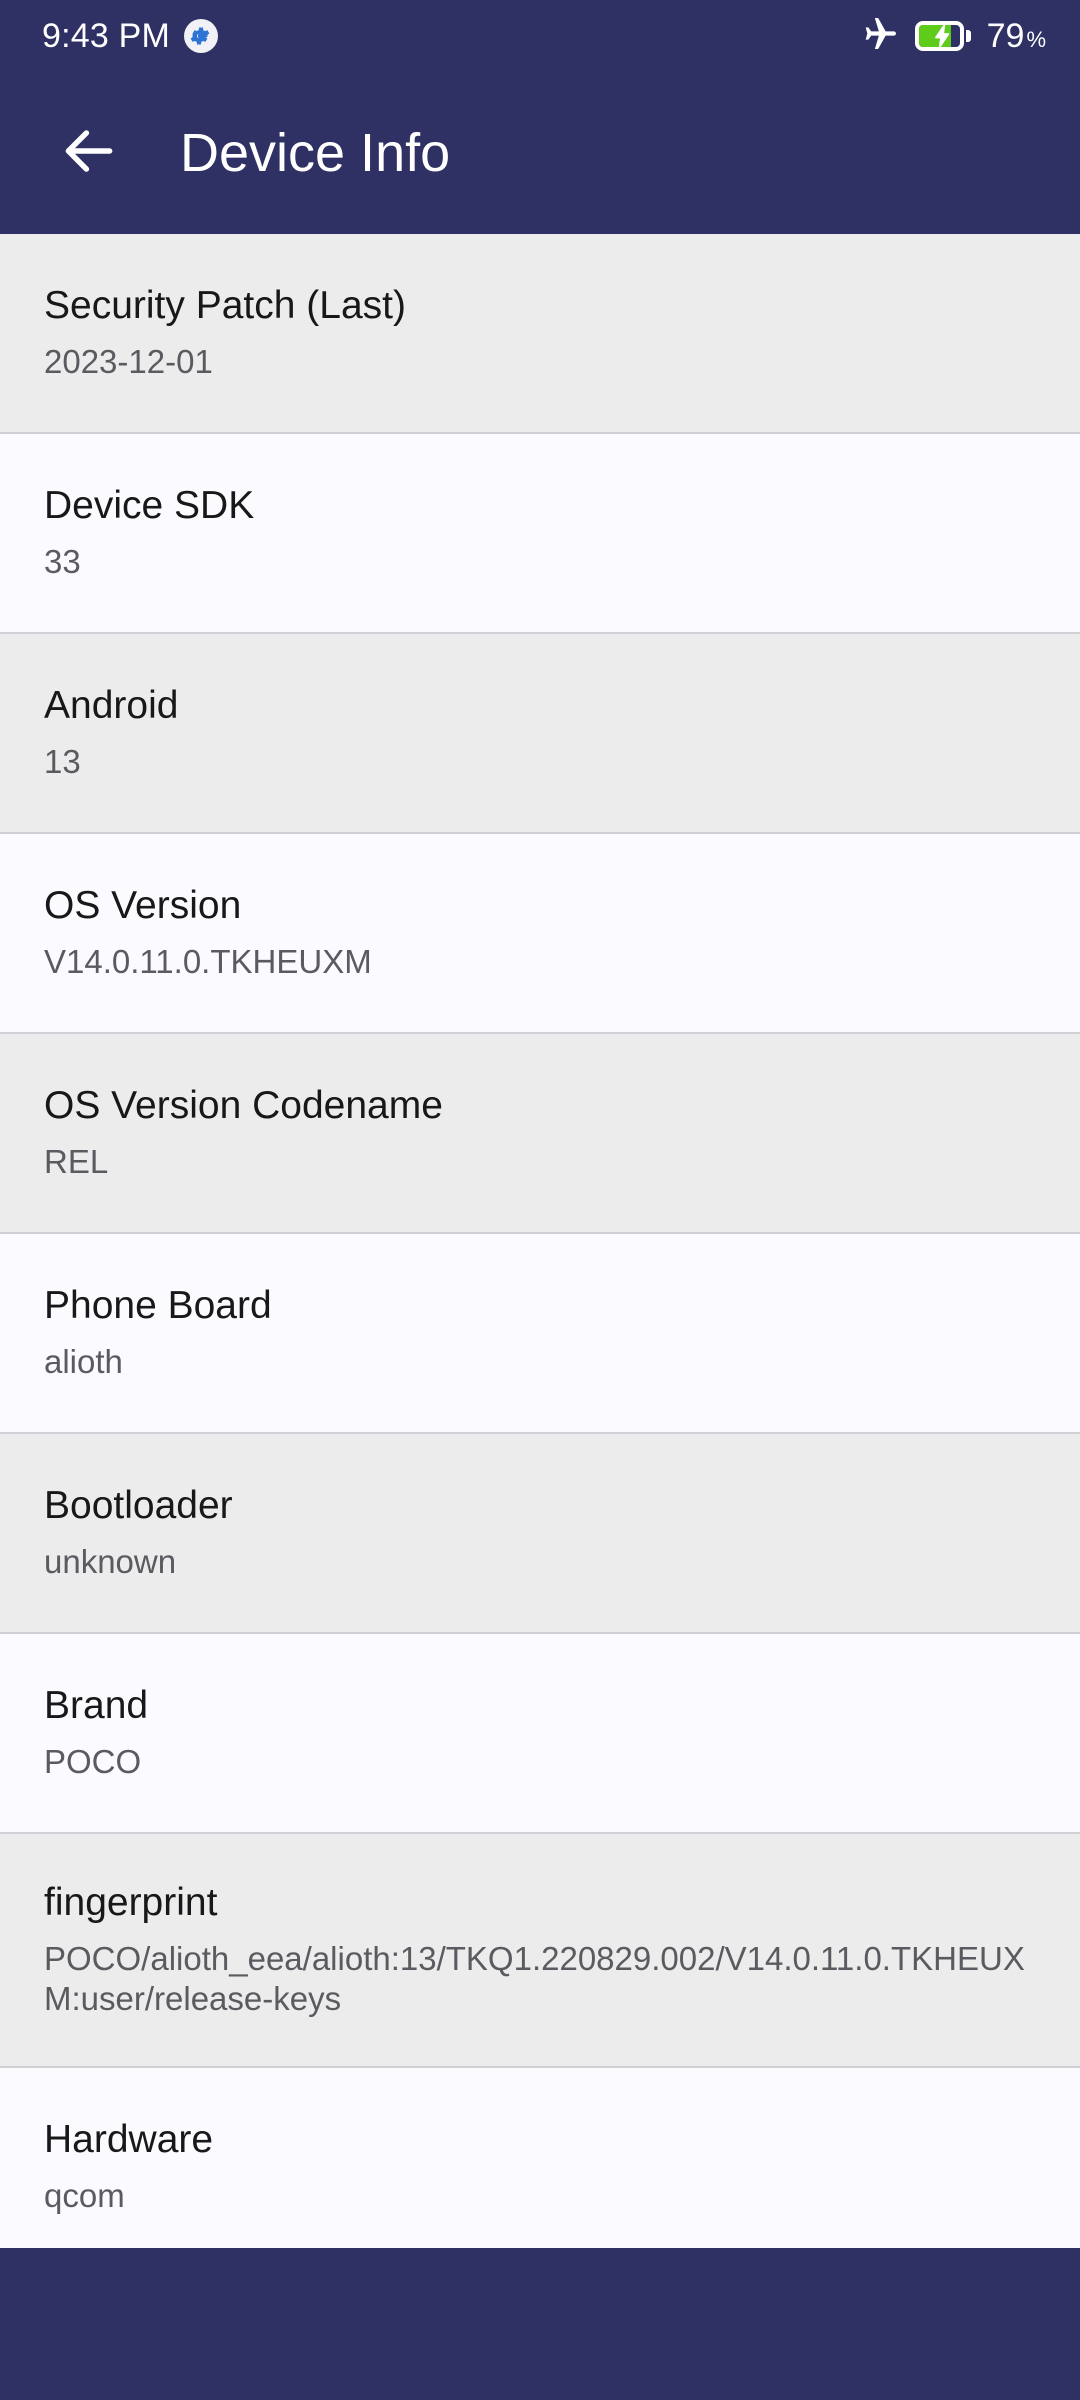 The height and width of the screenshot is (2400, 1080). I want to click on list-item: Hardware qcom, so click(540, 2158).